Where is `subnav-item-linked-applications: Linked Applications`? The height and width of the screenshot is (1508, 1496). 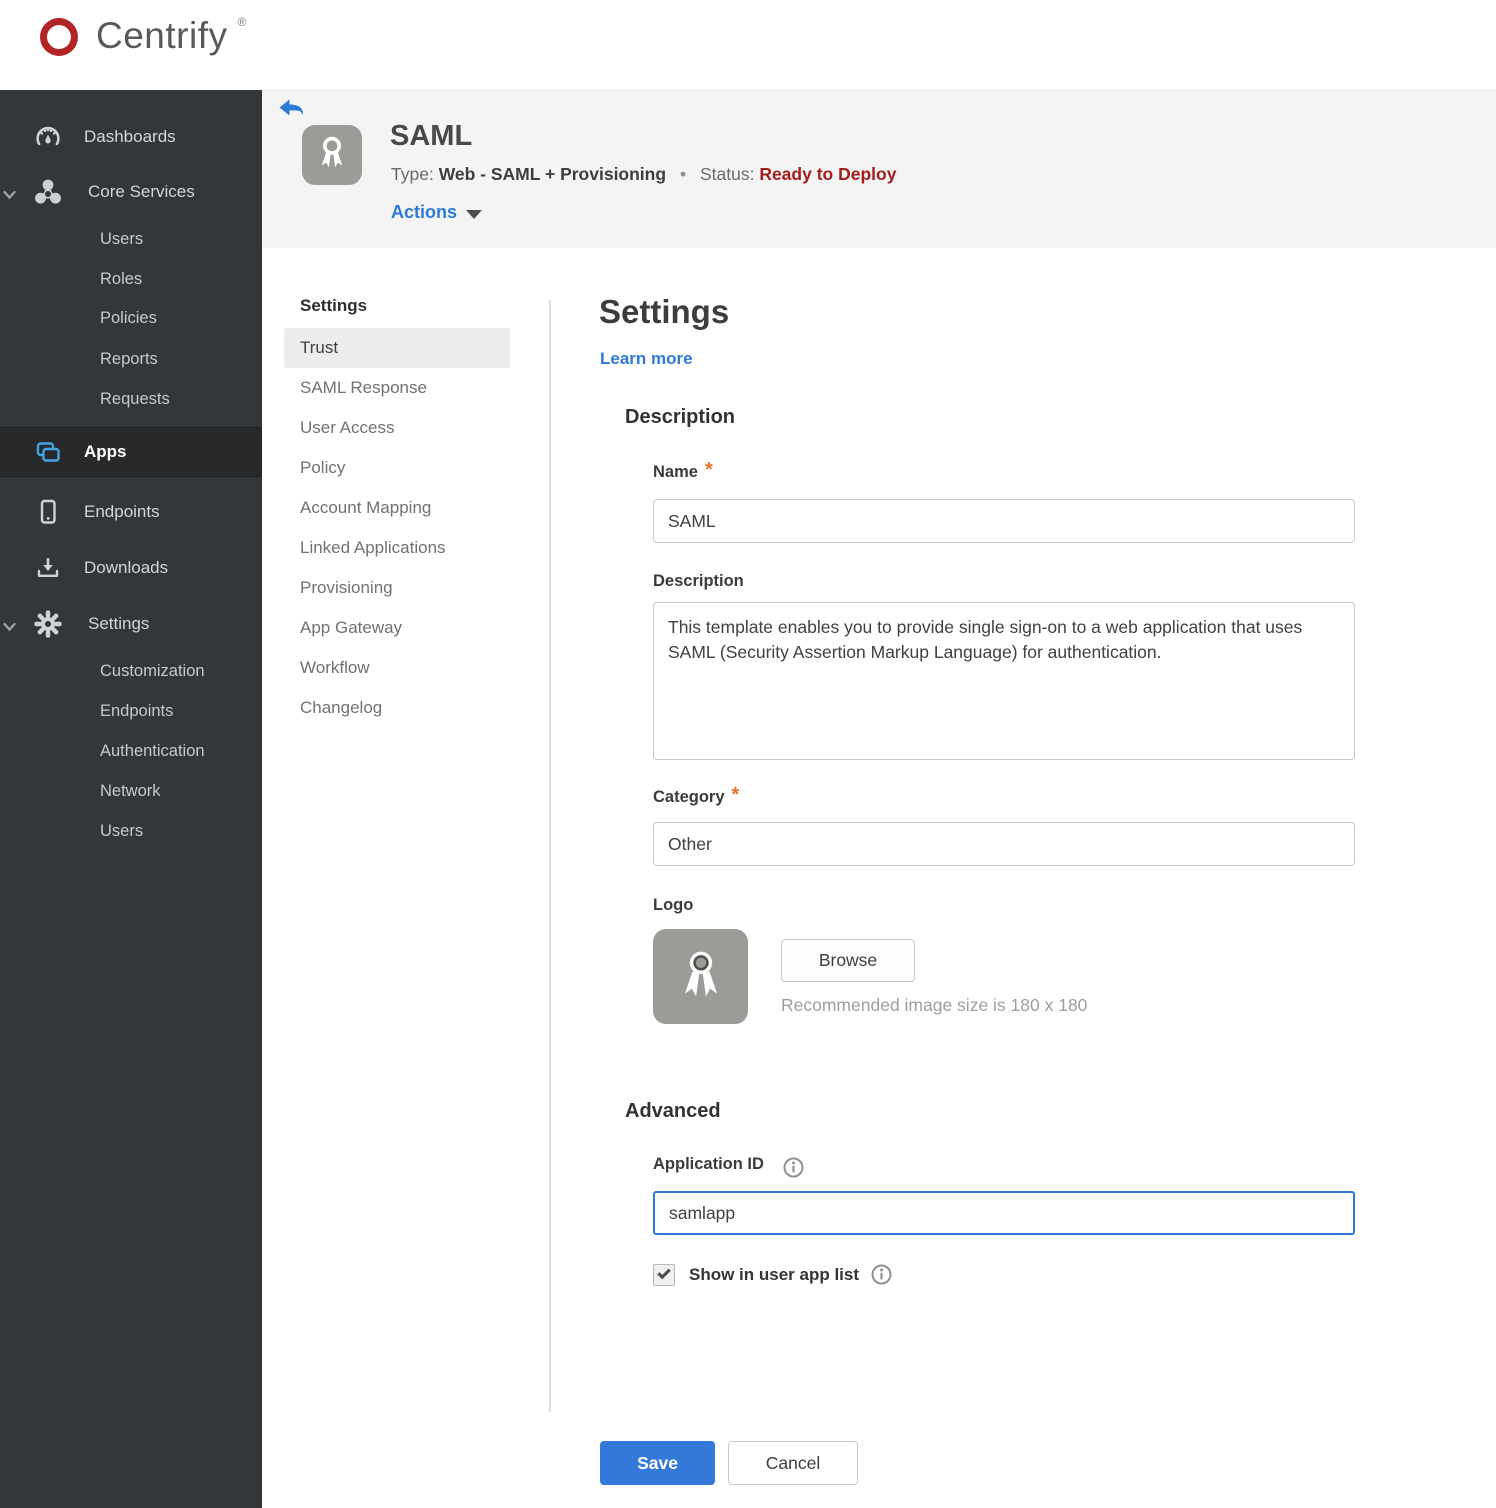
subnav-item-linked-applications: Linked Applications is located at coordinates (397, 548).